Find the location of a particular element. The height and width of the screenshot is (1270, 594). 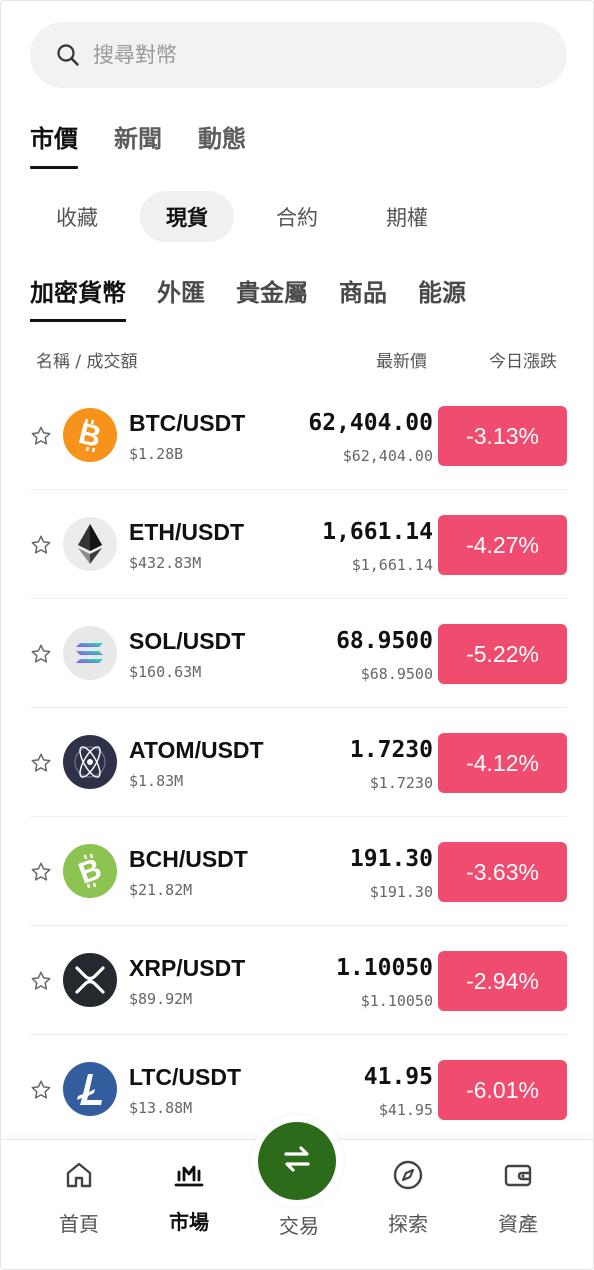

pair-name: XRP/USDT is located at coordinates (187, 968).